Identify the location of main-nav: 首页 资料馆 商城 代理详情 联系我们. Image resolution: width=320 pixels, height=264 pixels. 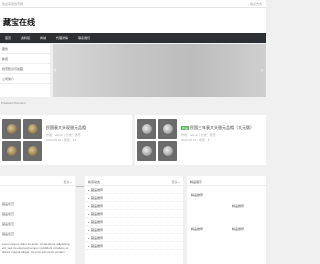
(133, 38).